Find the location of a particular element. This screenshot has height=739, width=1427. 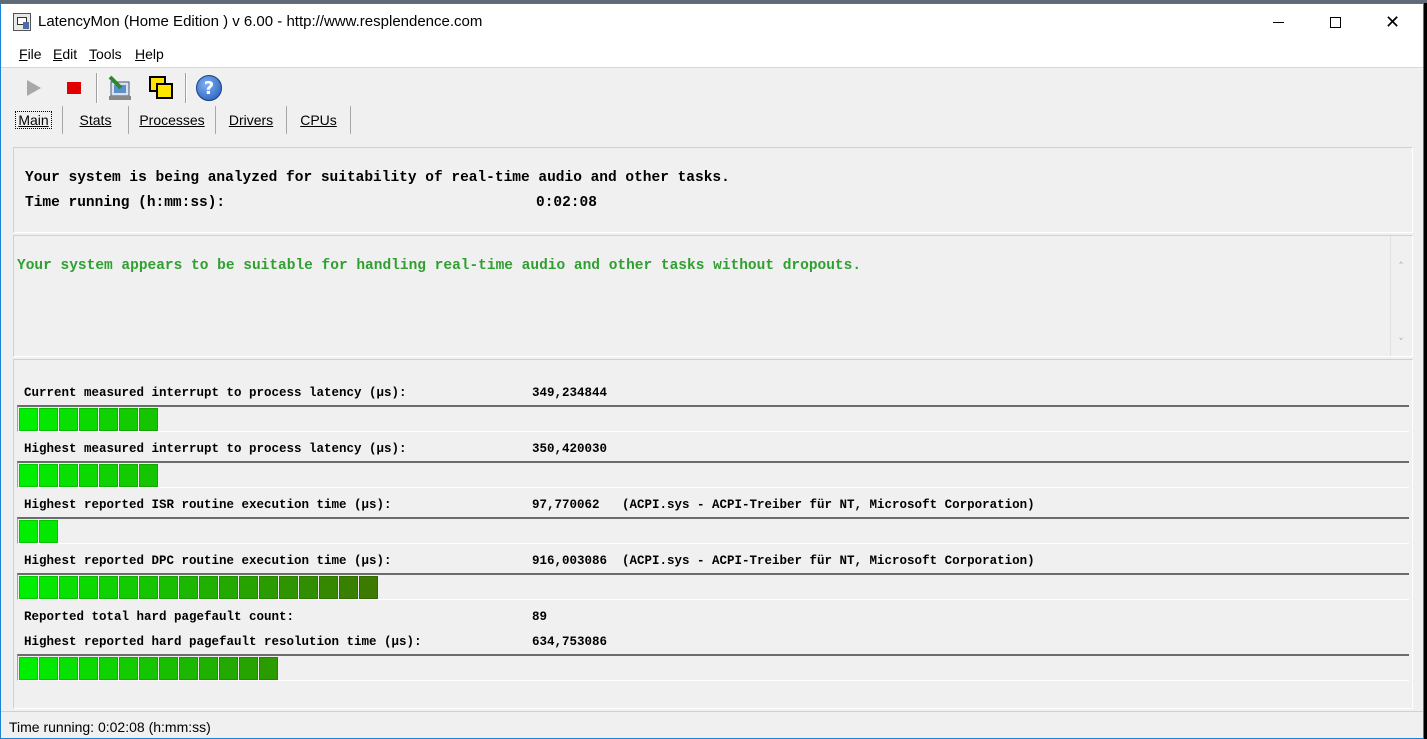

stop-button is located at coordinates (74, 88).